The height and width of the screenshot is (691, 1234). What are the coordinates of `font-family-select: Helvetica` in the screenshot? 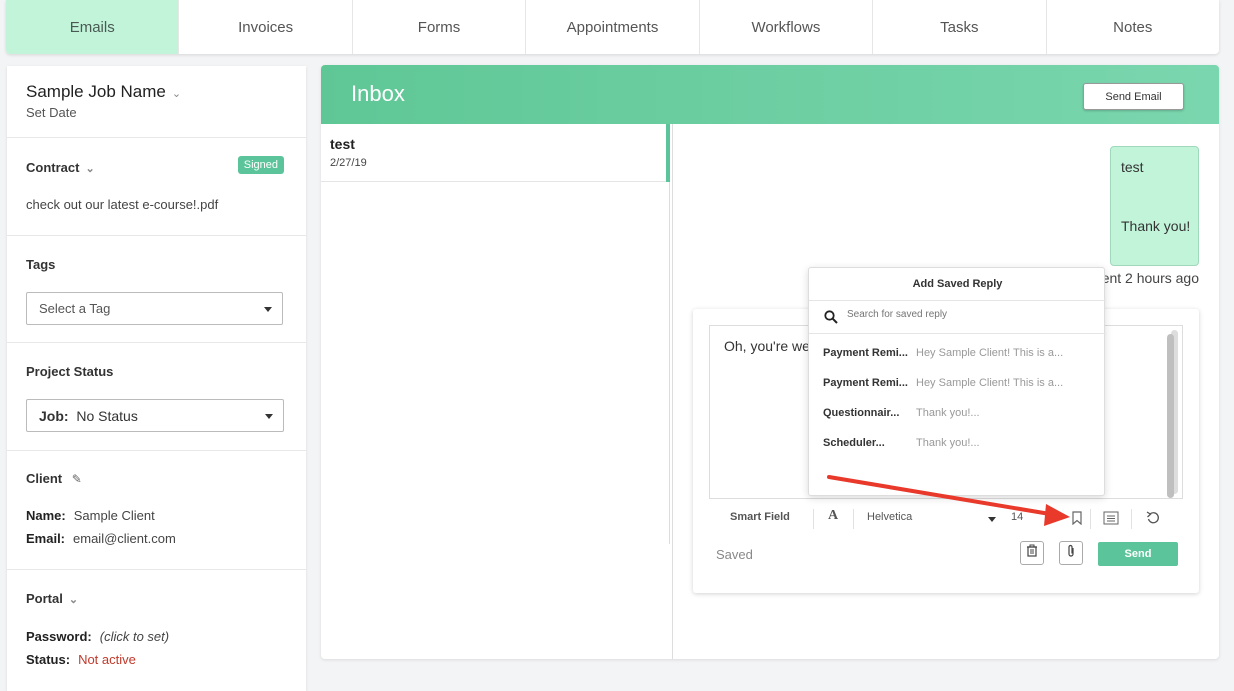 It's located at (889, 517).